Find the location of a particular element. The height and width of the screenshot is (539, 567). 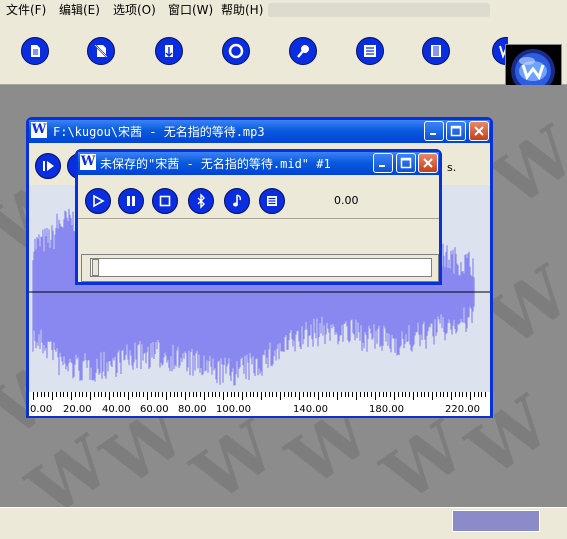

axis-label: 40.00 is located at coordinates (116, 409).